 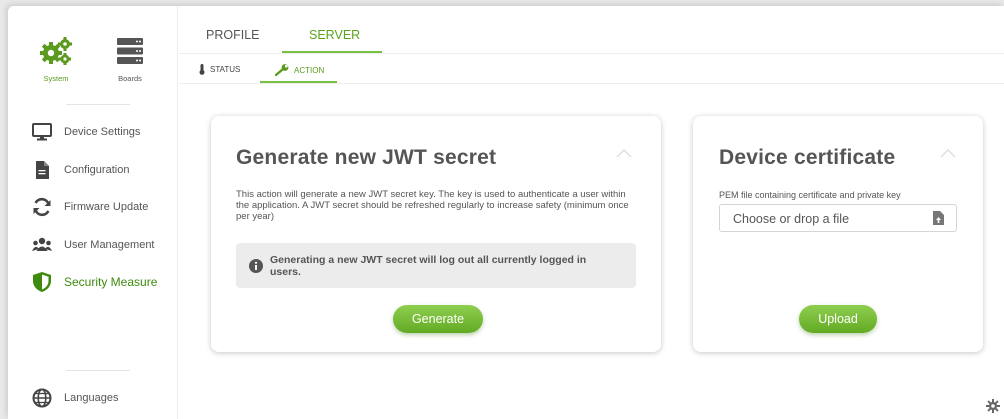 I want to click on file-input-placeholder: Choose or drop a file, so click(x=791, y=219).